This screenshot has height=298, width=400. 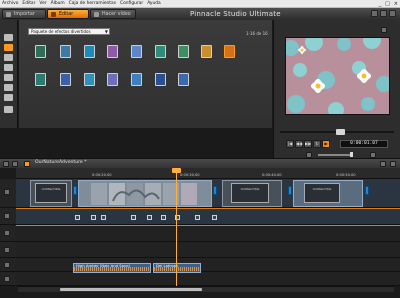 I want to click on music-track-header, so click(x=8, y=279).